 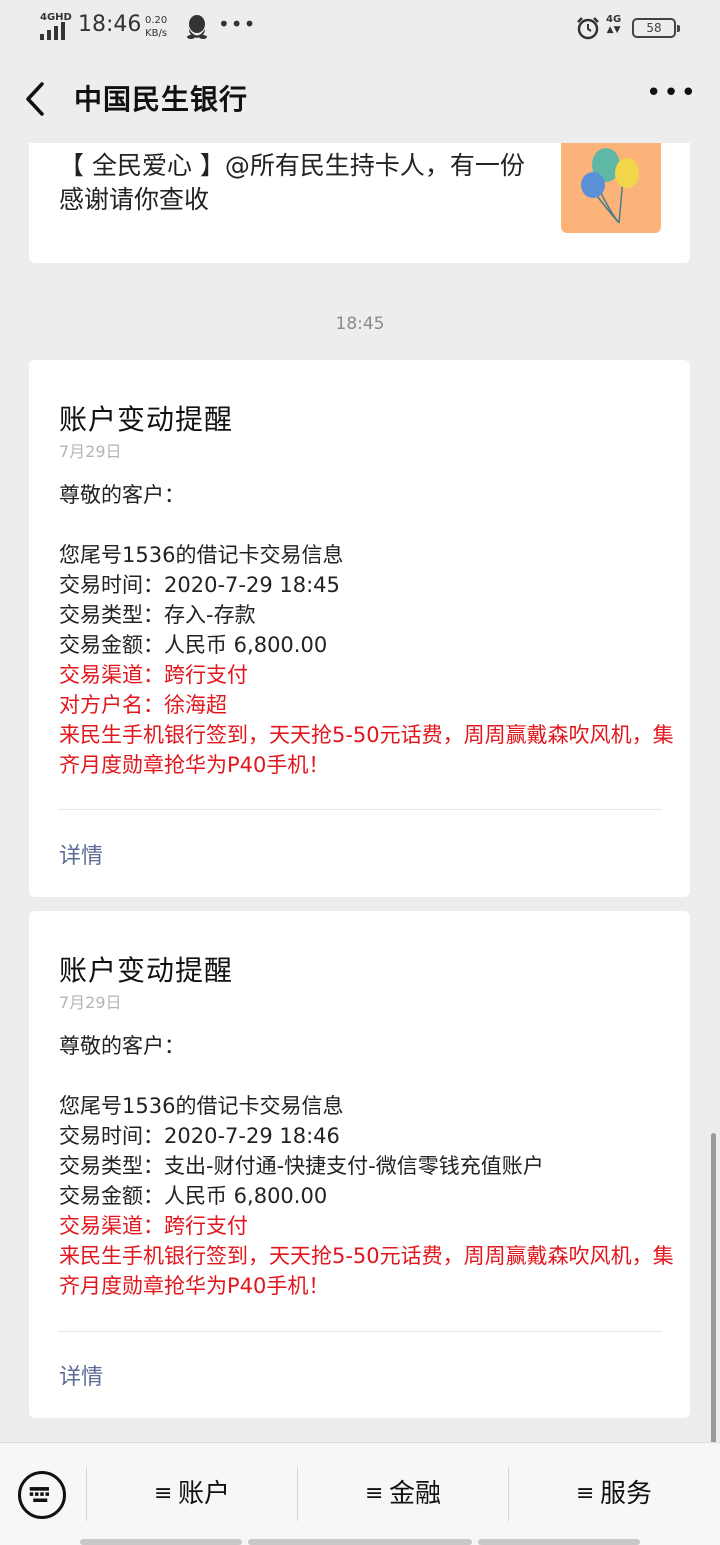 What do you see at coordinates (156, 33) in the screenshot?
I see `speed-unit: KB/s` at bounding box center [156, 33].